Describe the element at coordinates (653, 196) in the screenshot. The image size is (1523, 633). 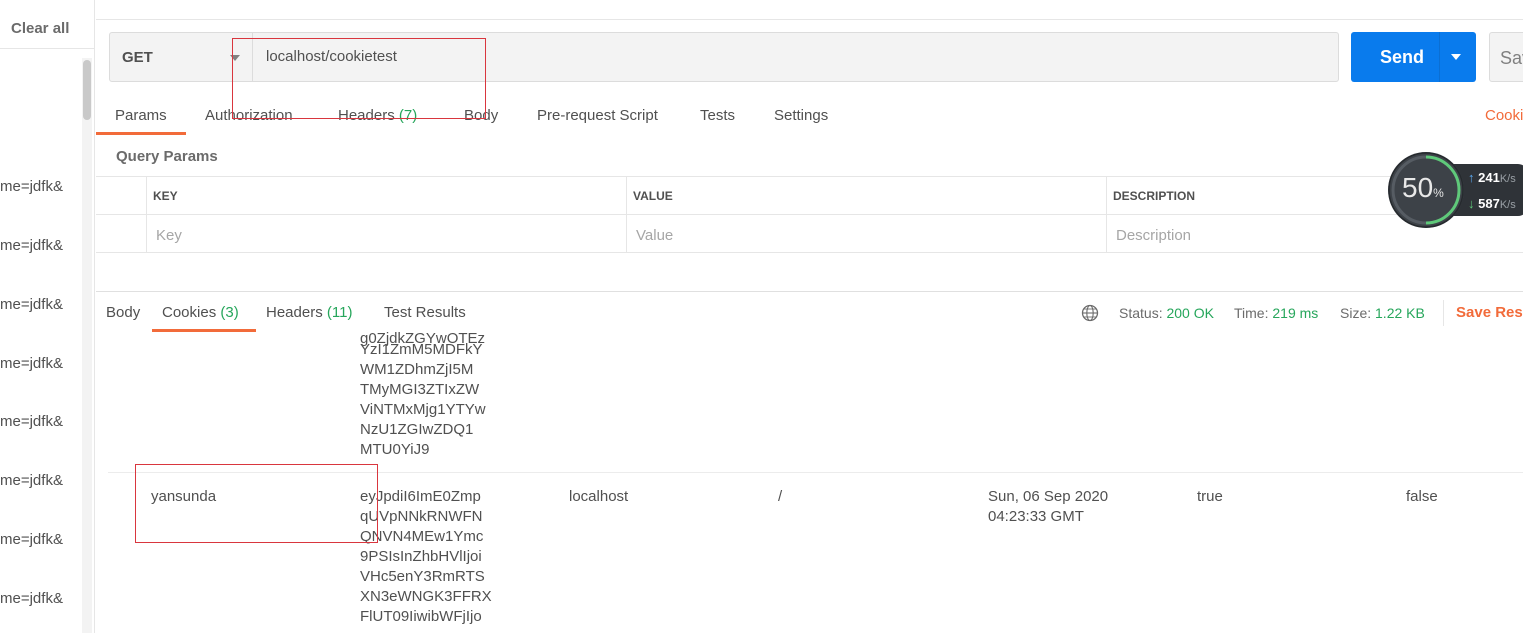
I see `column-header-value: VALUE` at that location.